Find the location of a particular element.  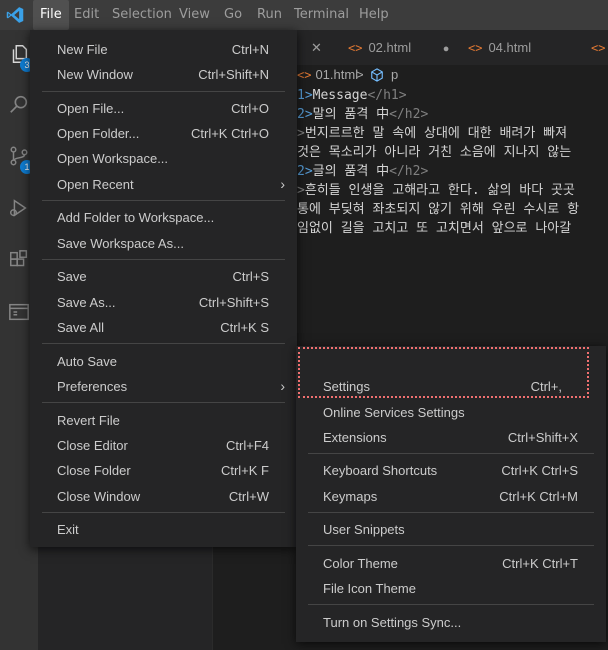

menu-item-settings: Settings Ctrl+, is located at coordinates (451, 386).